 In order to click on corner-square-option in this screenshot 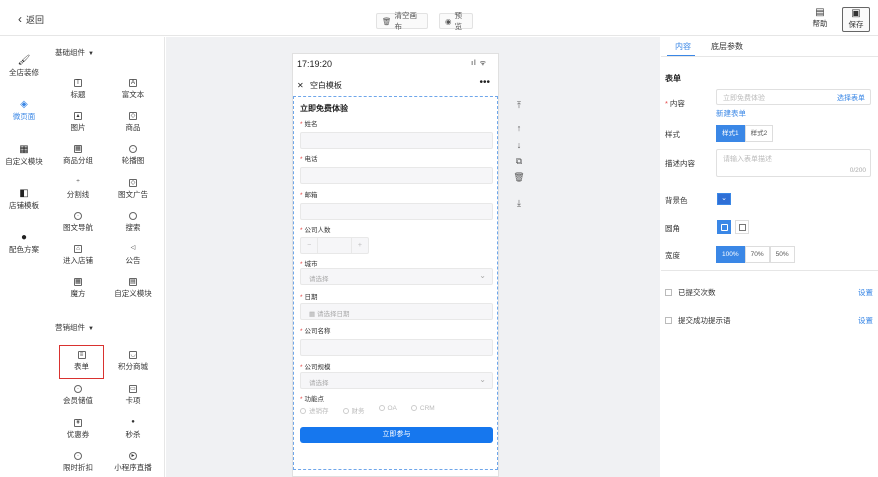, I will do `click(724, 227)`.